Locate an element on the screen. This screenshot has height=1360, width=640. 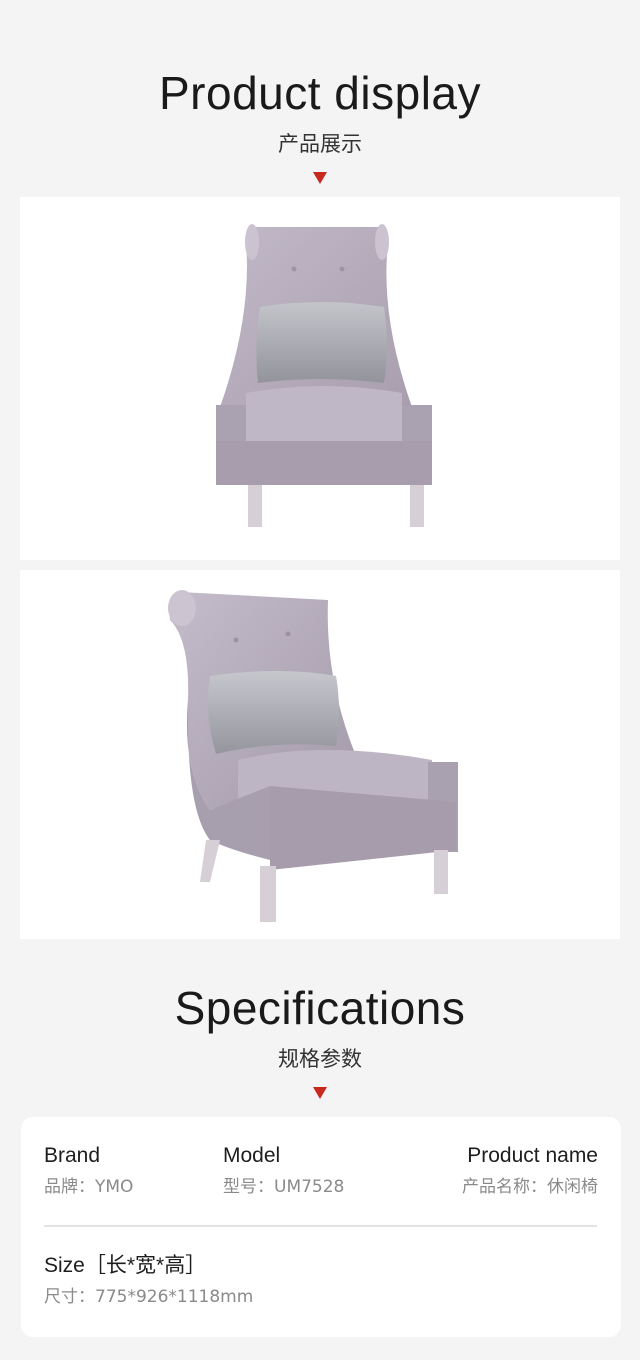
size-spec: Size［长*宽*高］ 尺寸：775*926*1118mm is located at coordinates (148, 1280).